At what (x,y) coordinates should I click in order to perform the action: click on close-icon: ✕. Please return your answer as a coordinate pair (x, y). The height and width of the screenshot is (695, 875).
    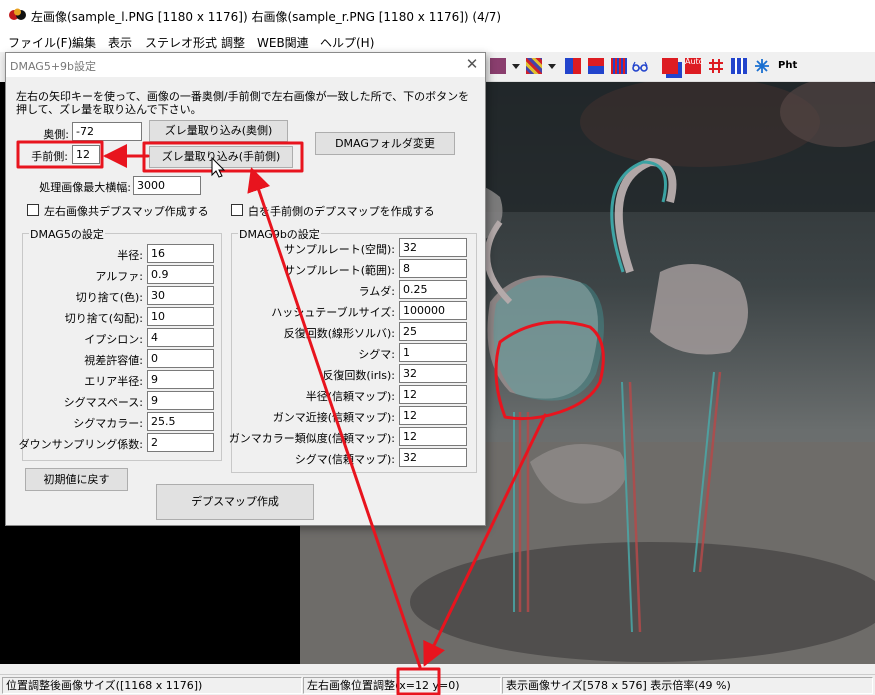
    Looking at the image, I should click on (472, 64).